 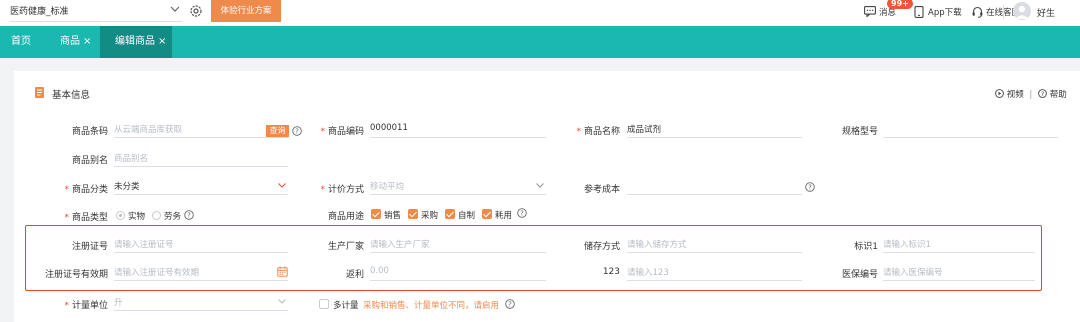 I want to click on app-download-label: App下载, so click(x=945, y=13).